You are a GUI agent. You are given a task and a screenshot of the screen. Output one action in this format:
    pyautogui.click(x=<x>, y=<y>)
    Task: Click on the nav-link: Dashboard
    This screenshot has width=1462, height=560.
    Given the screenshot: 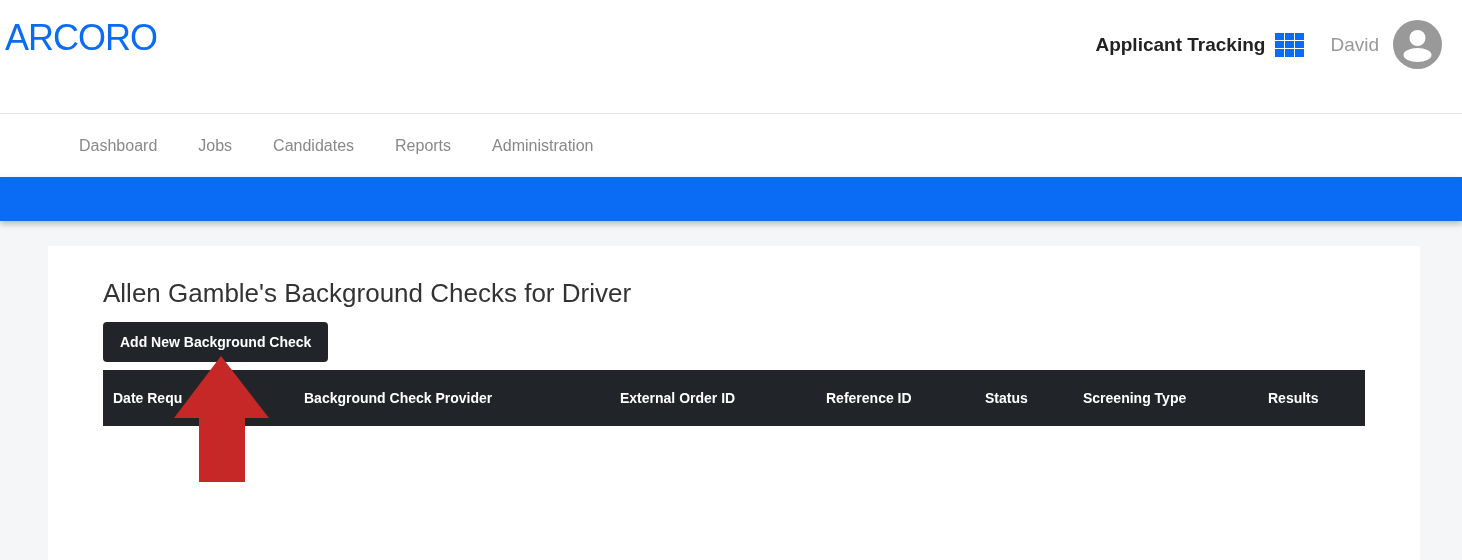 What is the action you would take?
    pyautogui.click(x=118, y=145)
    